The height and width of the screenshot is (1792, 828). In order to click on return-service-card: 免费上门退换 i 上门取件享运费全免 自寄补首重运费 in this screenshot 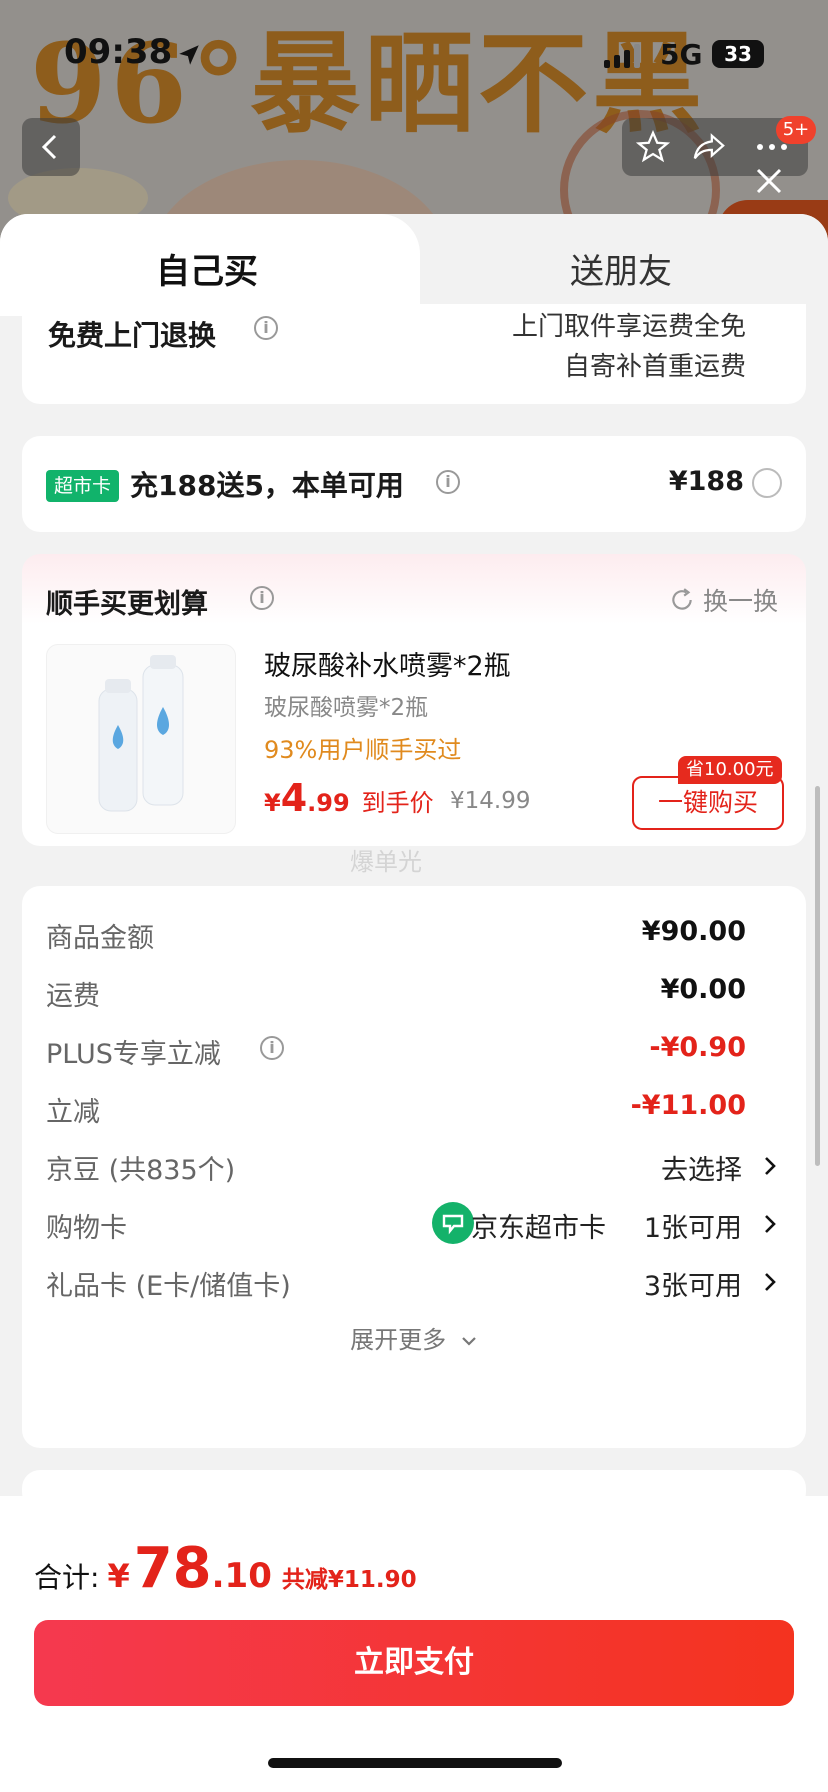, I will do `click(414, 354)`.